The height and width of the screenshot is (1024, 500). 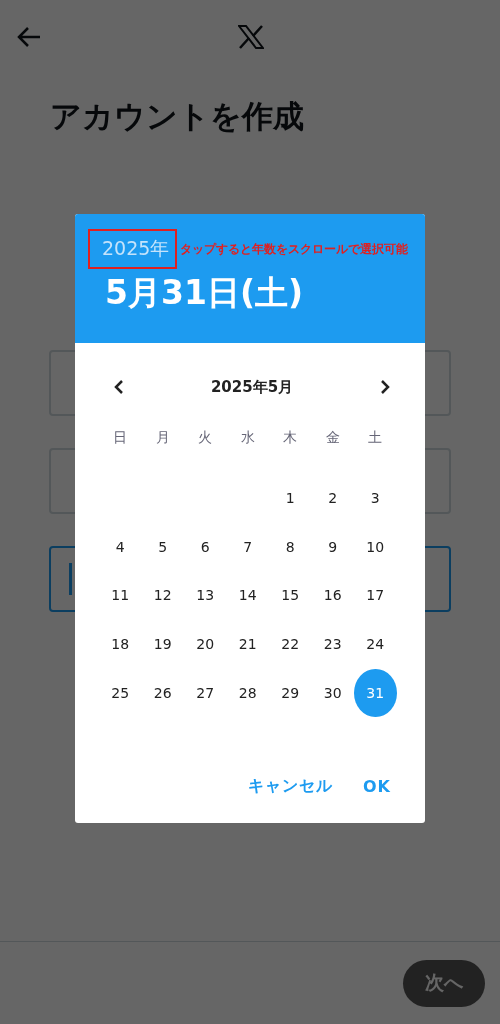 I want to click on previous-month-icon, so click(x=119, y=387).